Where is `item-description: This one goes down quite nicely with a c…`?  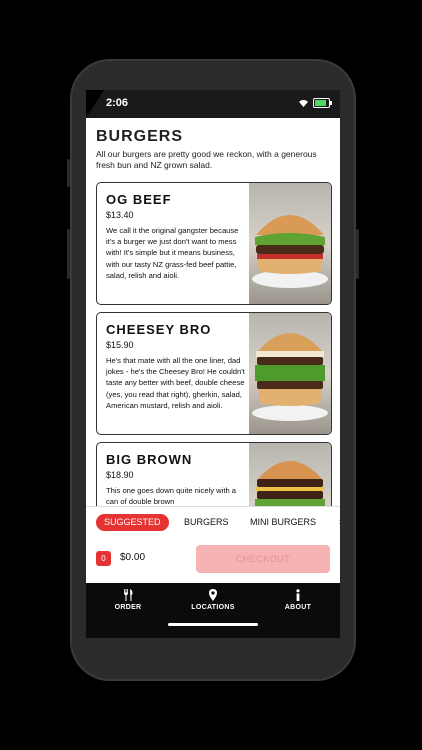
item-description: This one goes down quite nicely with a c… is located at coordinates (171, 496).